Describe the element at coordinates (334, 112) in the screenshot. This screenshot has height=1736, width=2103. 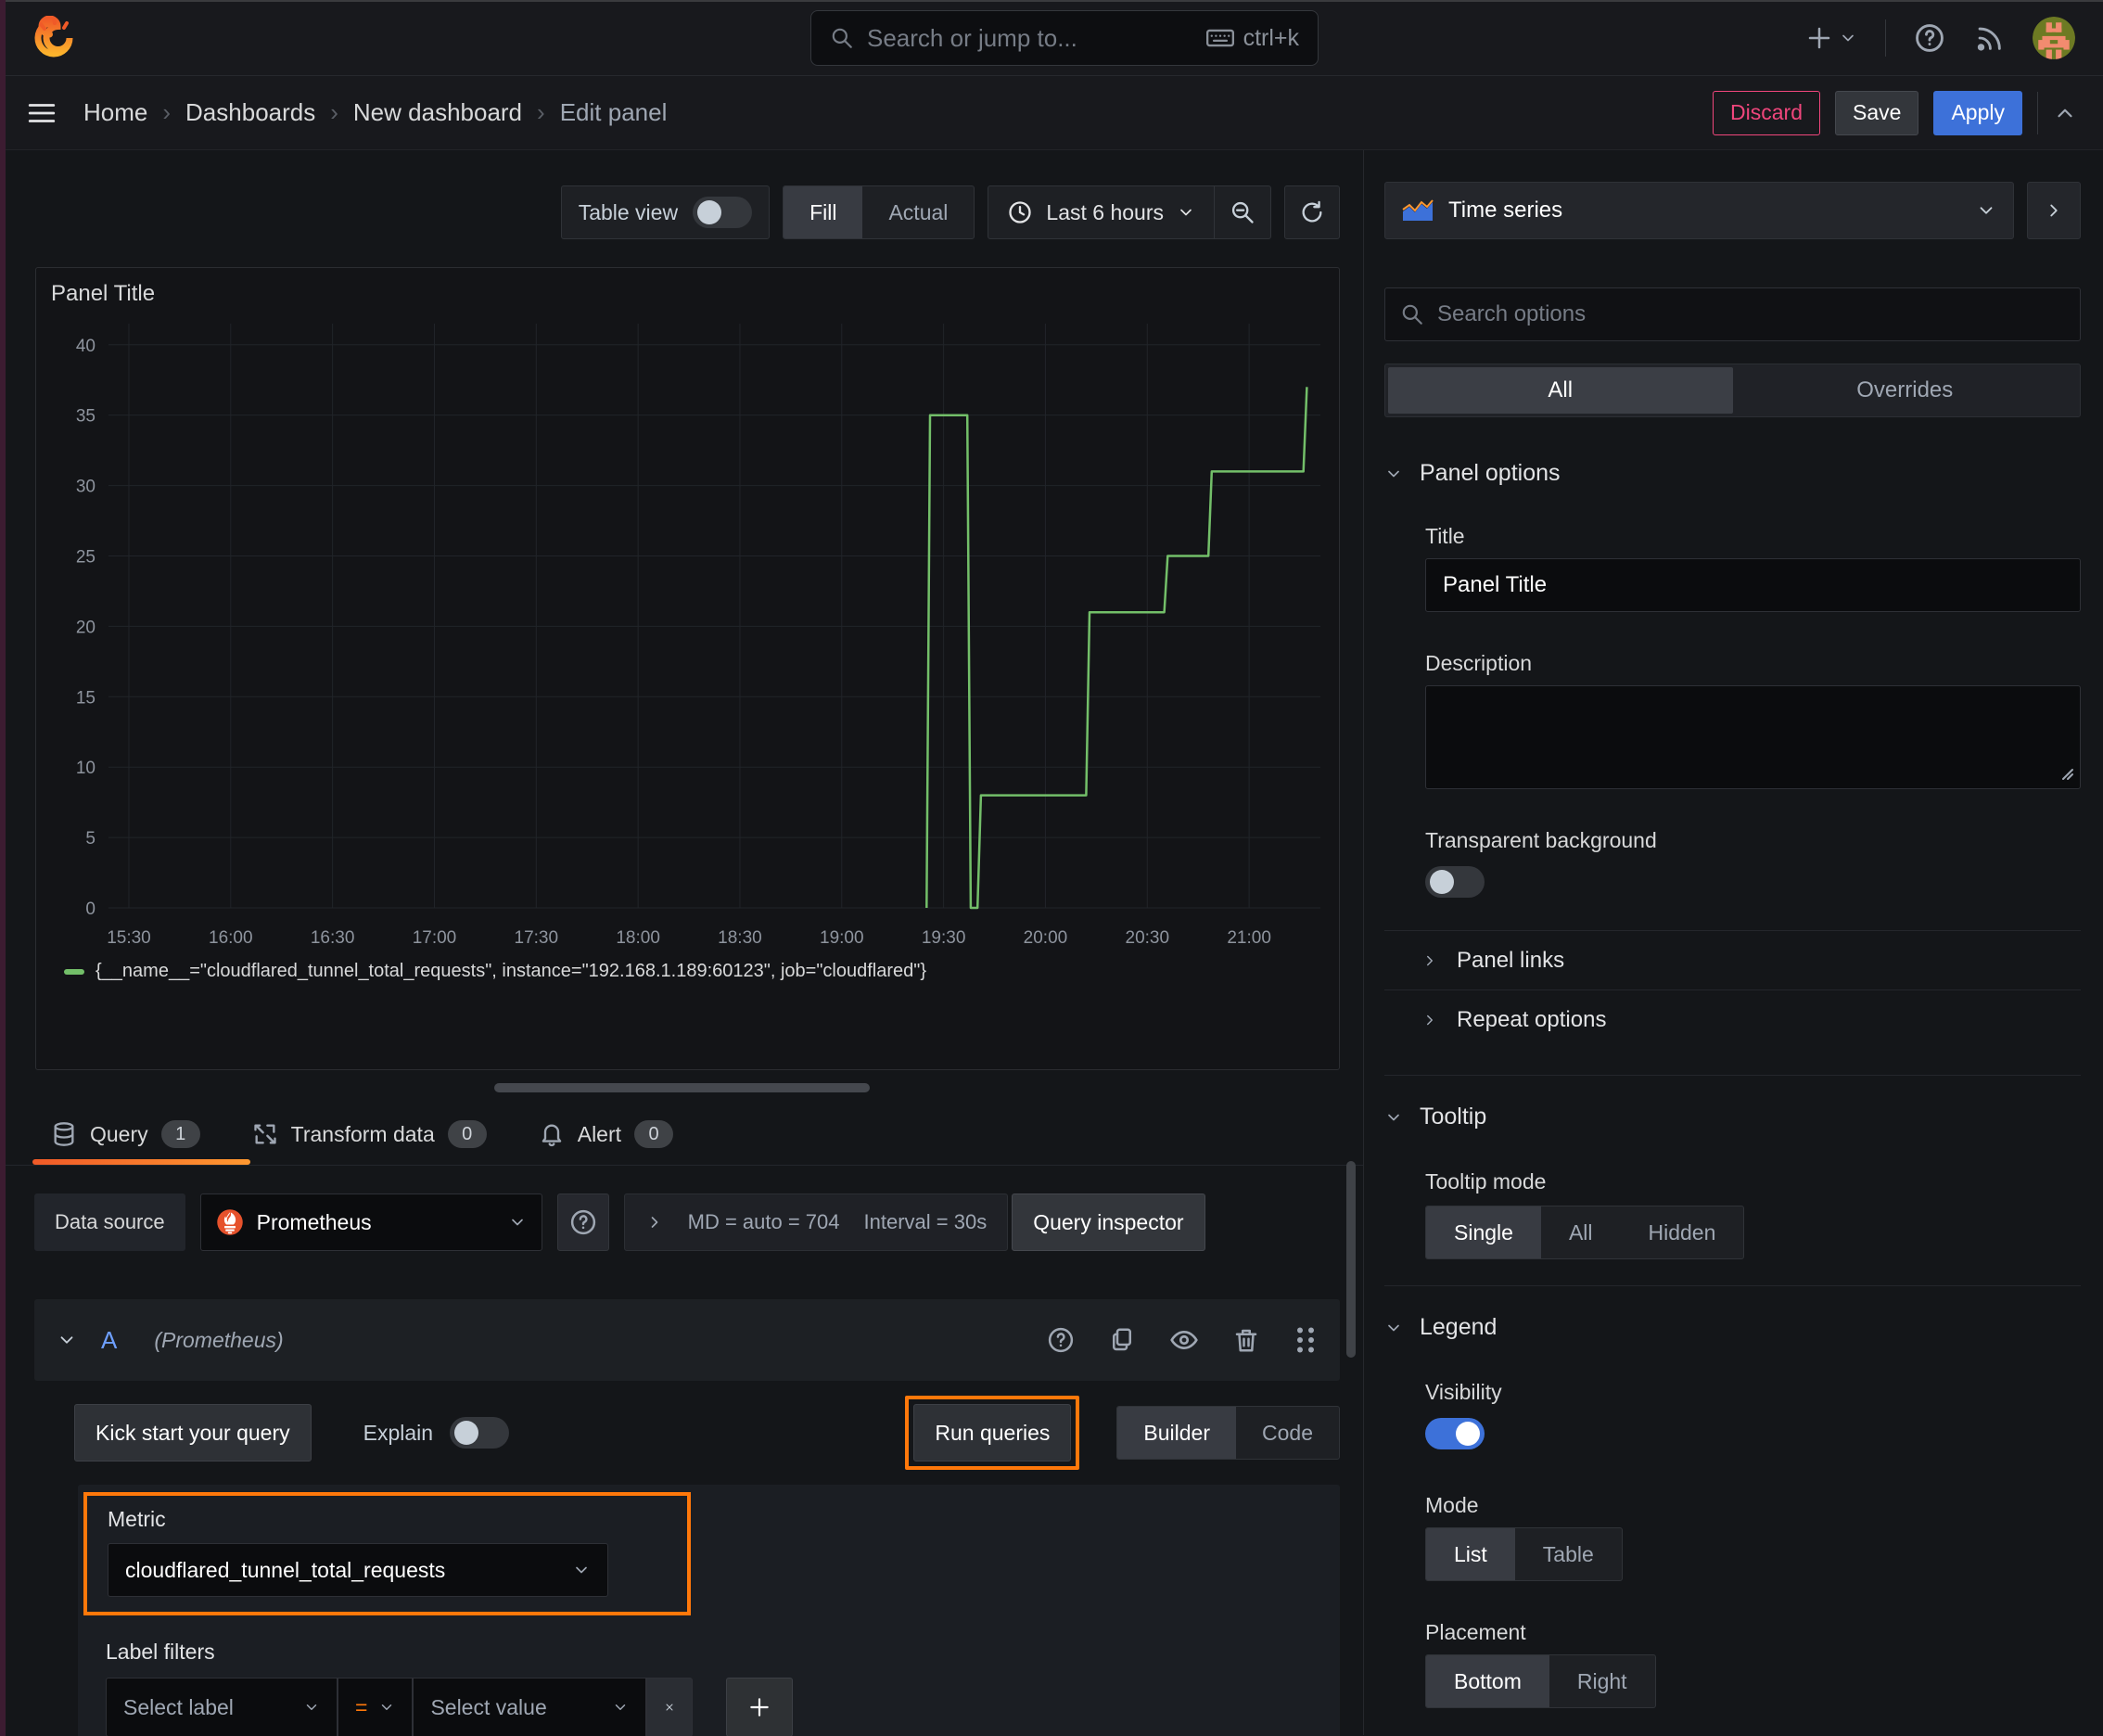
I see `chevron-right-icon: ›` at that location.